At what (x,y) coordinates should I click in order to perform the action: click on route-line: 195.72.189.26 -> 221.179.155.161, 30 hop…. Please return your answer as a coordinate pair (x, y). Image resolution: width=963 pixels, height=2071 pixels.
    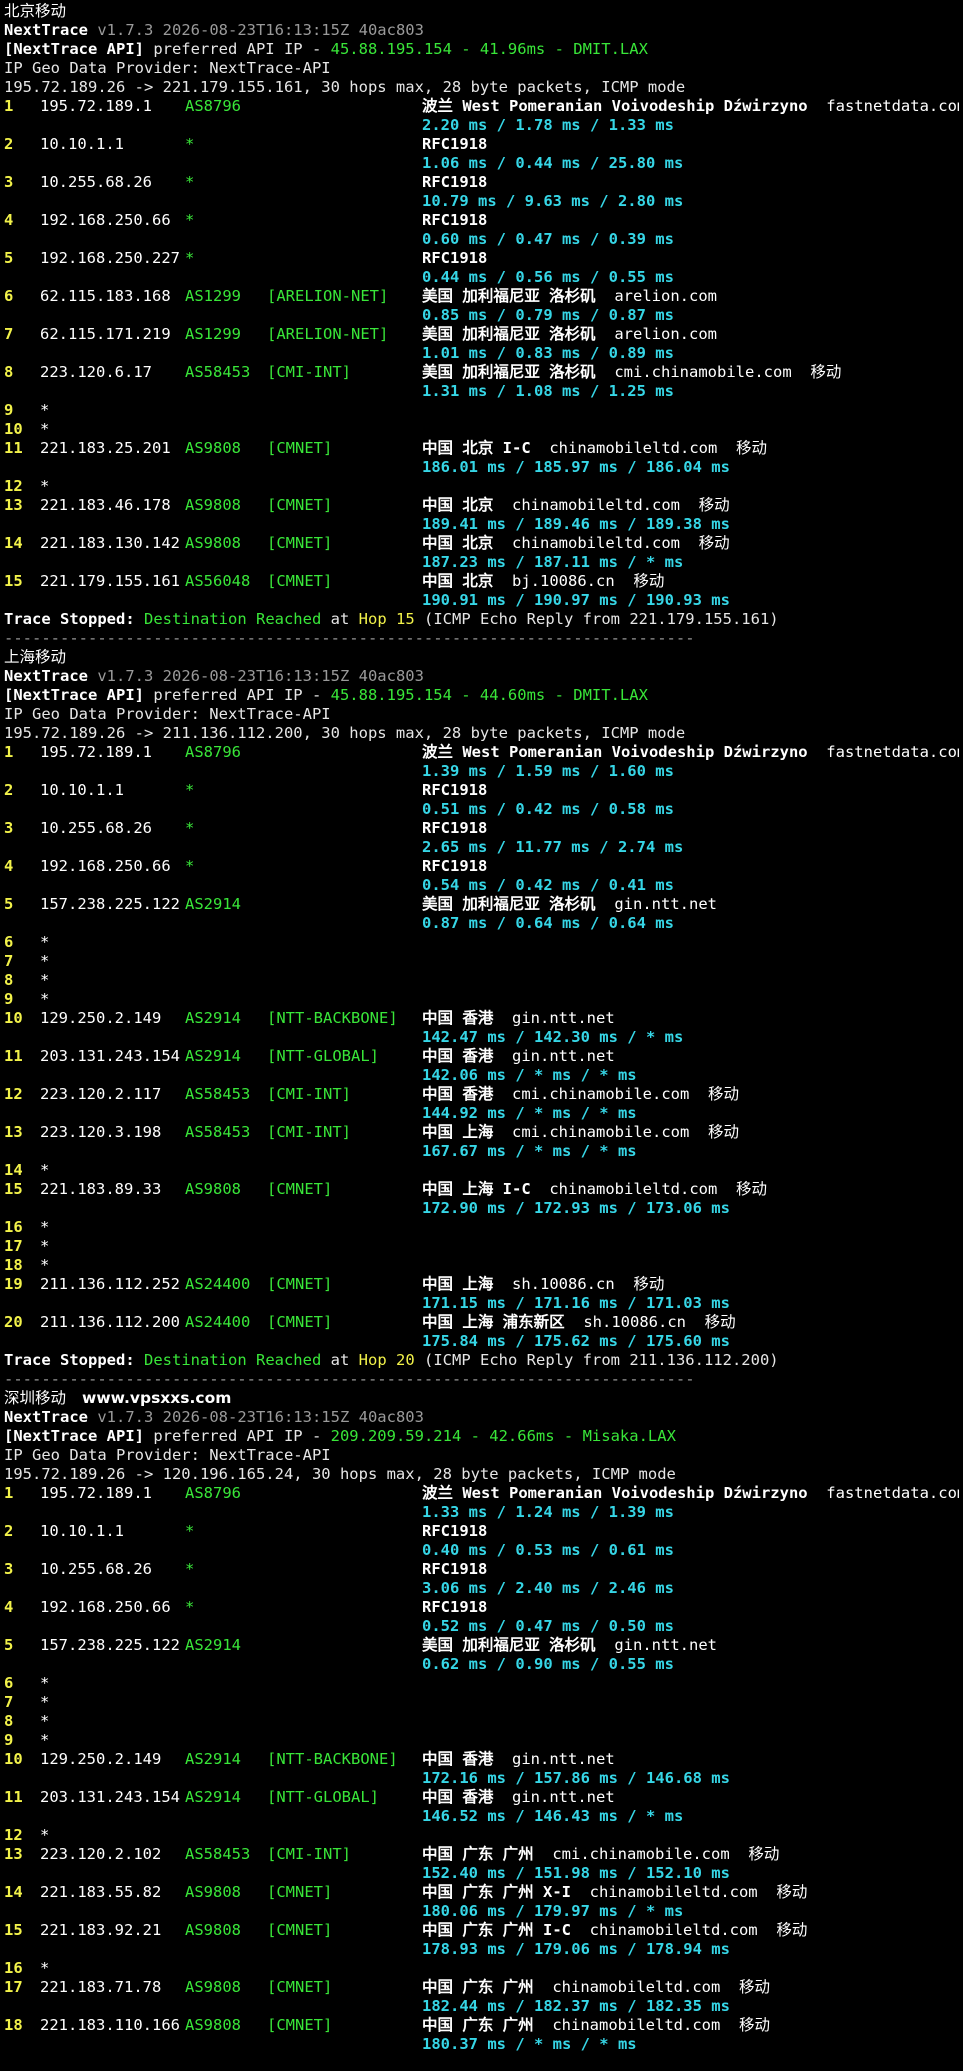
    Looking at the image, I should click on (345, 87).